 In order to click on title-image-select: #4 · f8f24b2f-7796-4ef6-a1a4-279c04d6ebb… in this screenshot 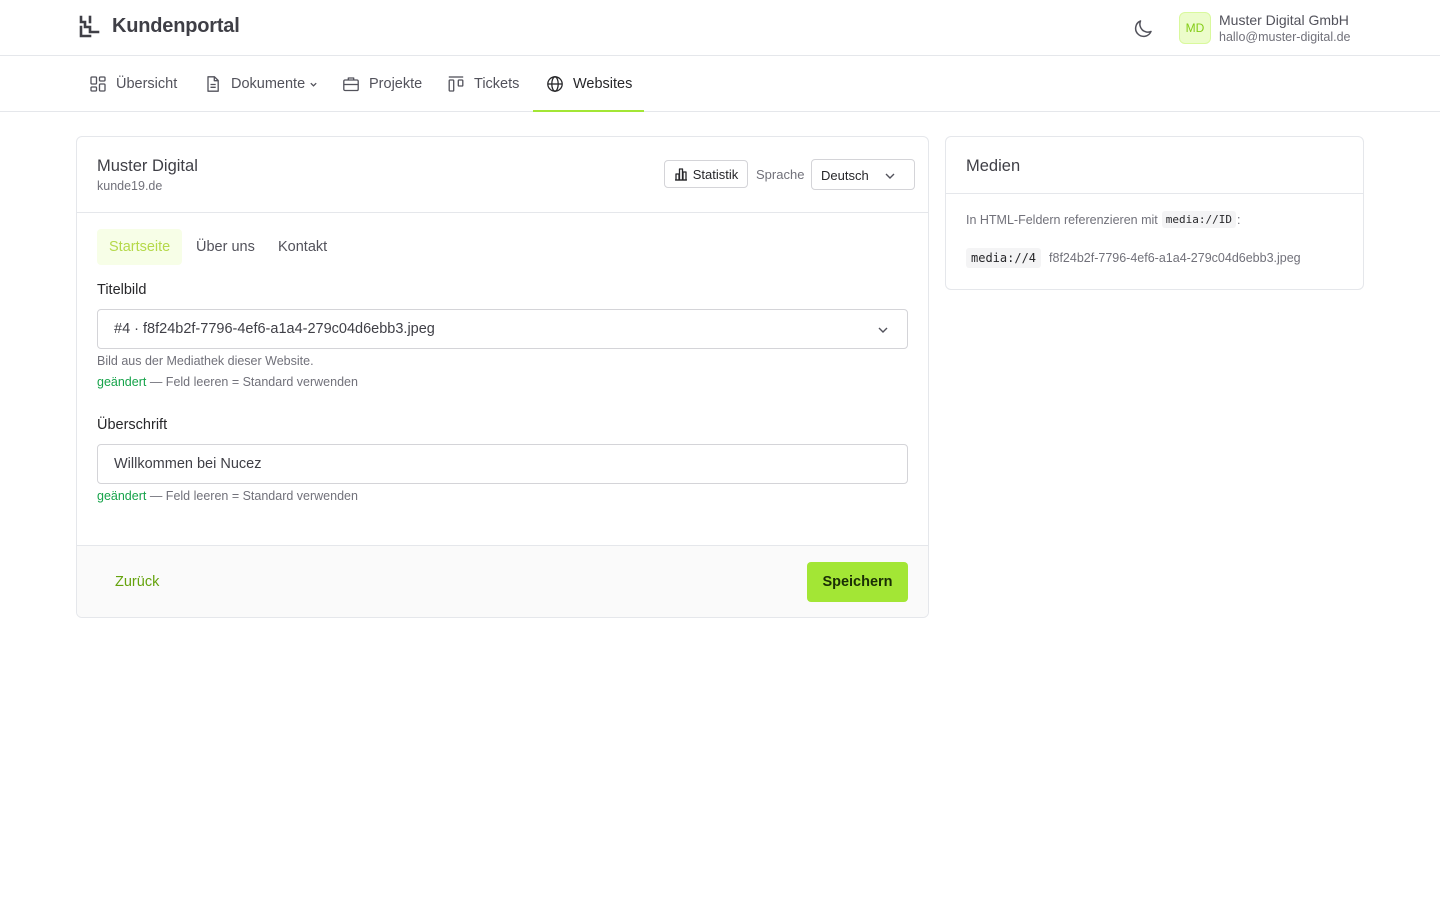, I will do `click(502, 329)`.